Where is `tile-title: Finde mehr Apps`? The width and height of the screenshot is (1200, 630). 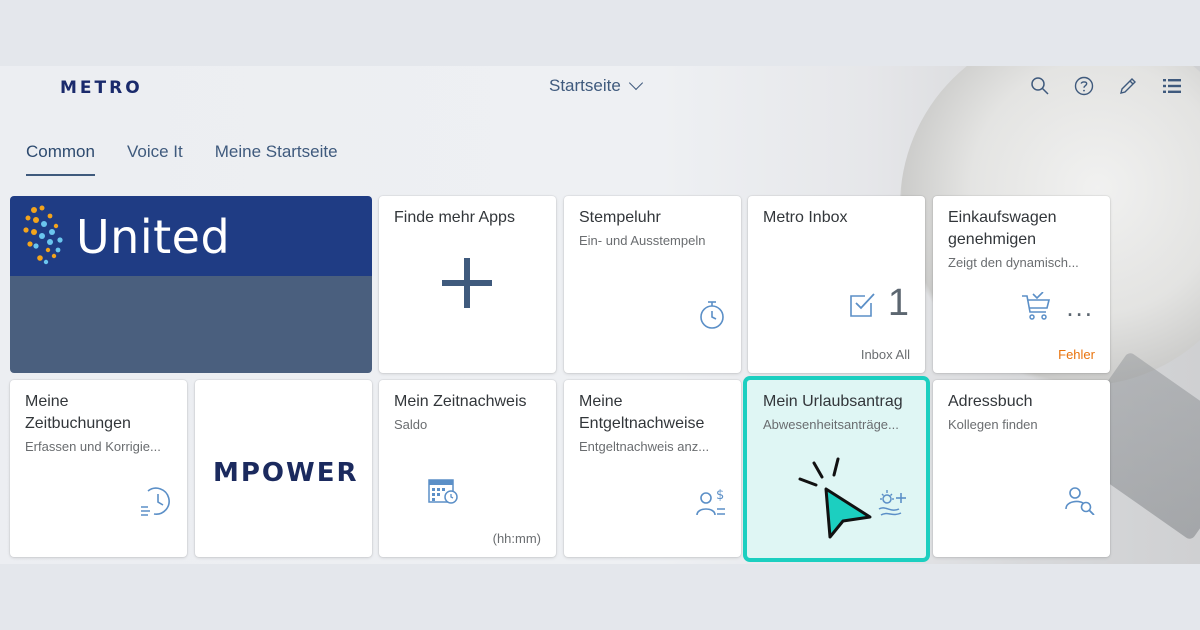 tile-title: Finde mehr Apps is located at coordinates (454, 217).